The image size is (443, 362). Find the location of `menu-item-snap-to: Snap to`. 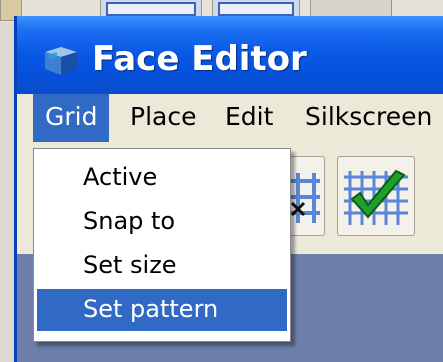

menu-item-snap-to: Snap to is located at coordinates (162, 222).